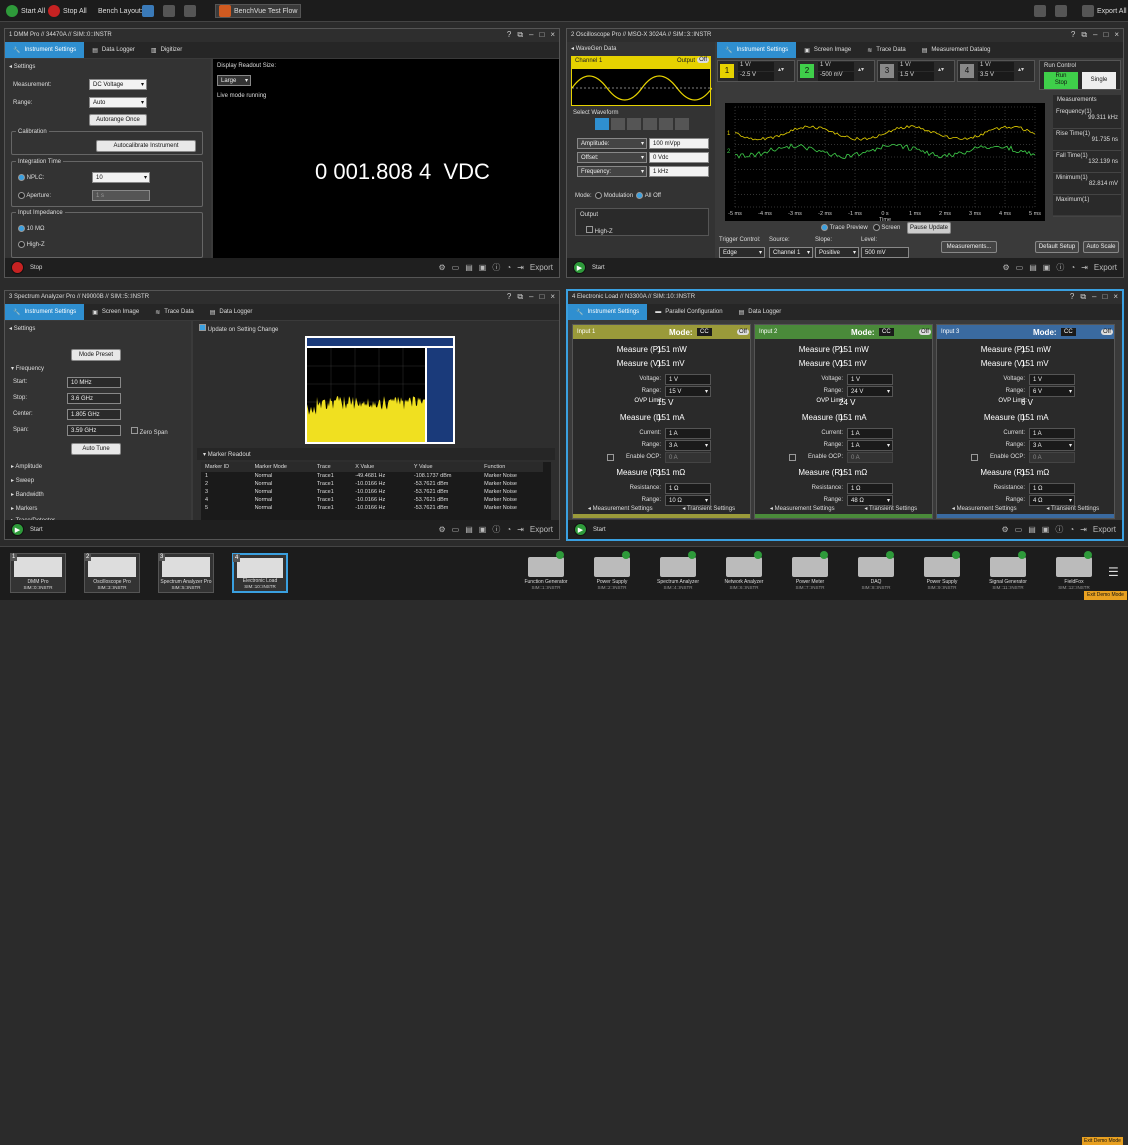 This screenshot has width=1128, height=1145. I want to click on square-wave-icon, so click(618, 124).